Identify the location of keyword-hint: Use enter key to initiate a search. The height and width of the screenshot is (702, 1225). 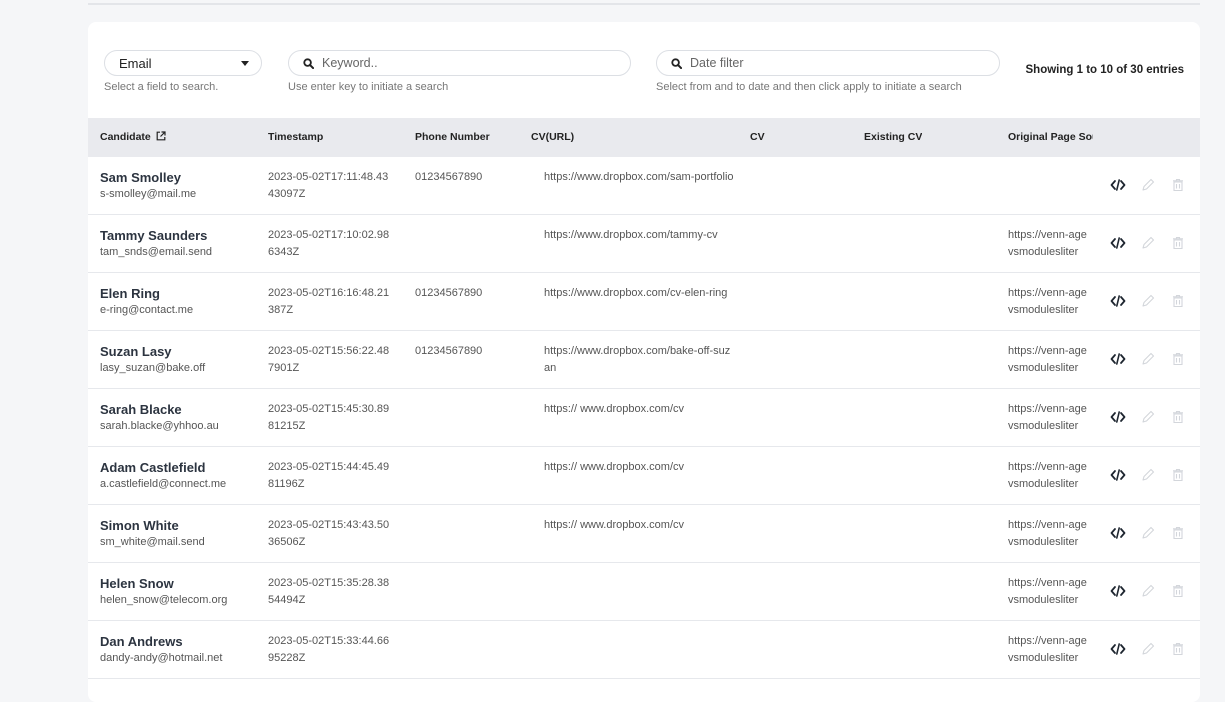
(368, 87).